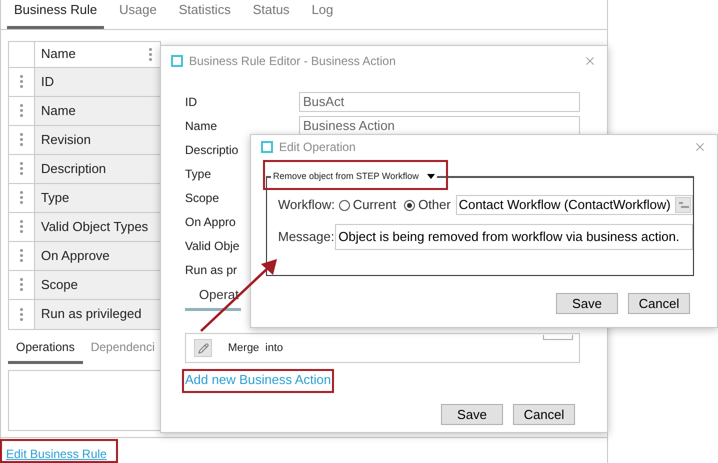 Image resolution: width=718 pixels, height=463 pixels. Describe the element at coordinates (97, 198) in the screenshot. I see `table-cell: Type` at that location.